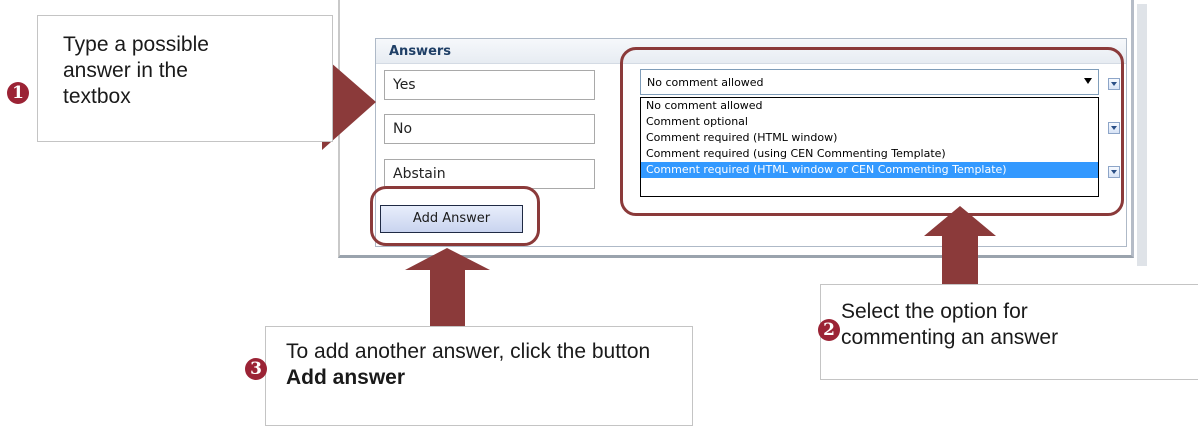 Image resolution: width=1198 pixels, height=426 pixels. What do you see at coordinates (468, 351) in the screenshot?
I see `callout-3-text-plain: To add another answer, click the button` at bounding box center [468, 351].